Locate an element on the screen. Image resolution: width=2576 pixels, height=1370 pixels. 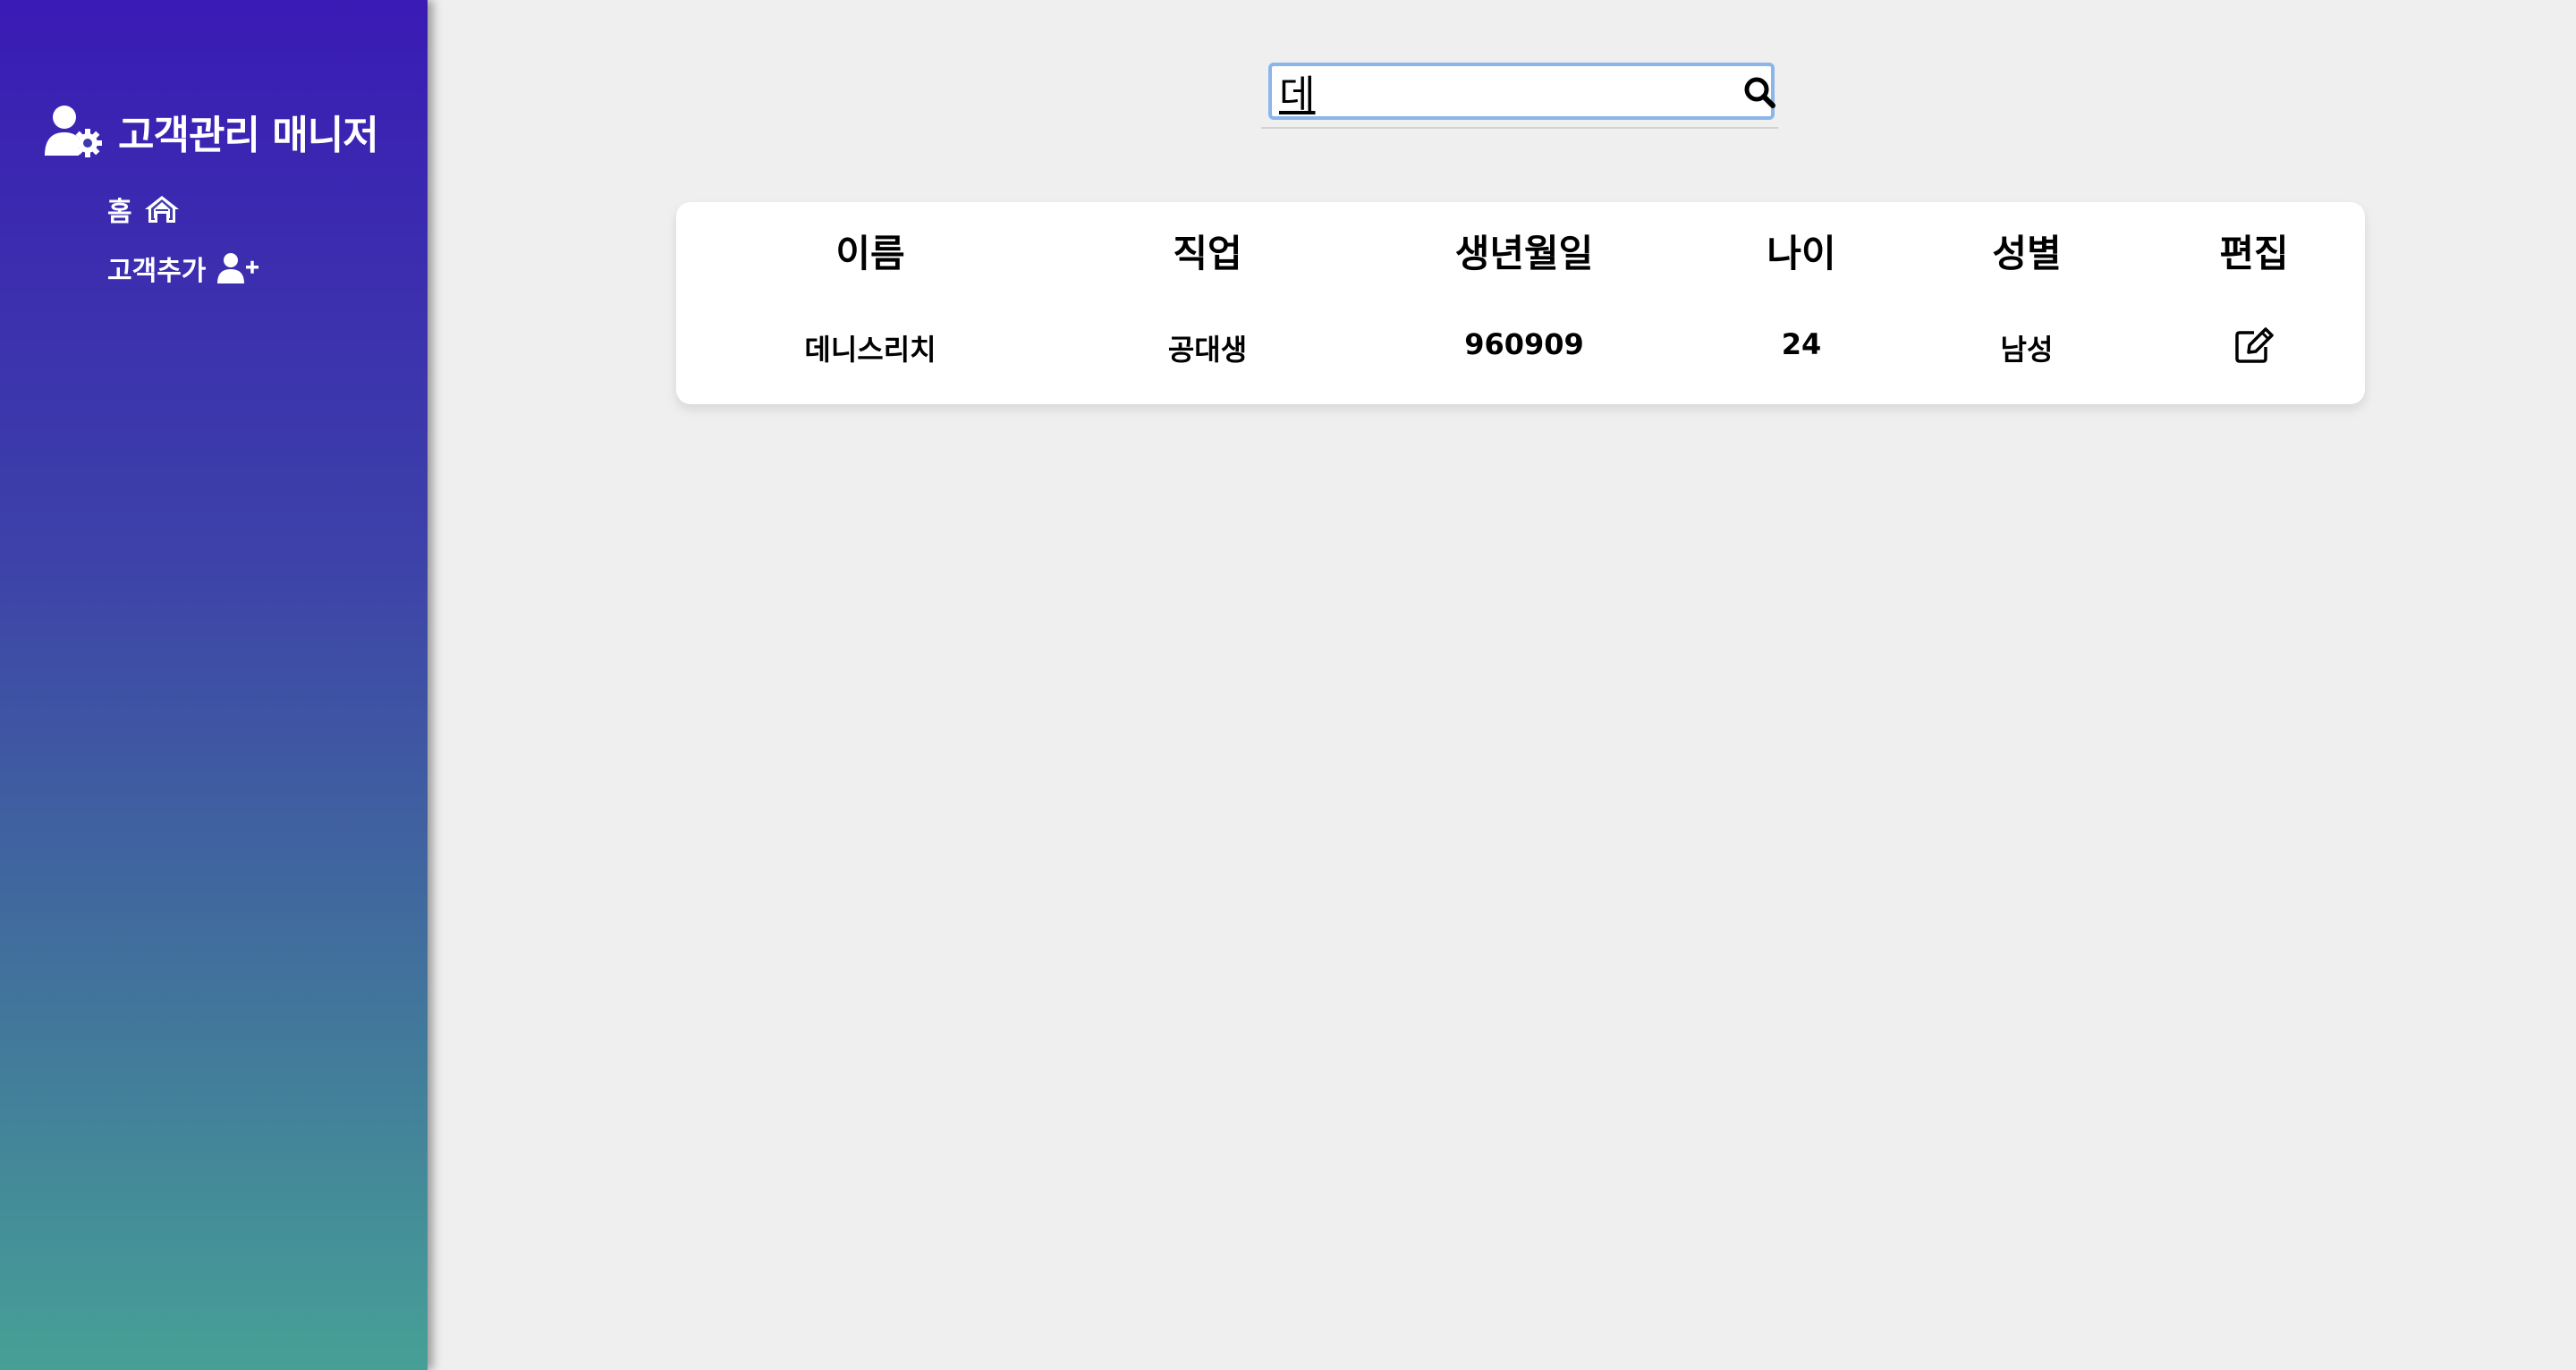
column-header-name: 이름 is located at coordinates (870, 253).